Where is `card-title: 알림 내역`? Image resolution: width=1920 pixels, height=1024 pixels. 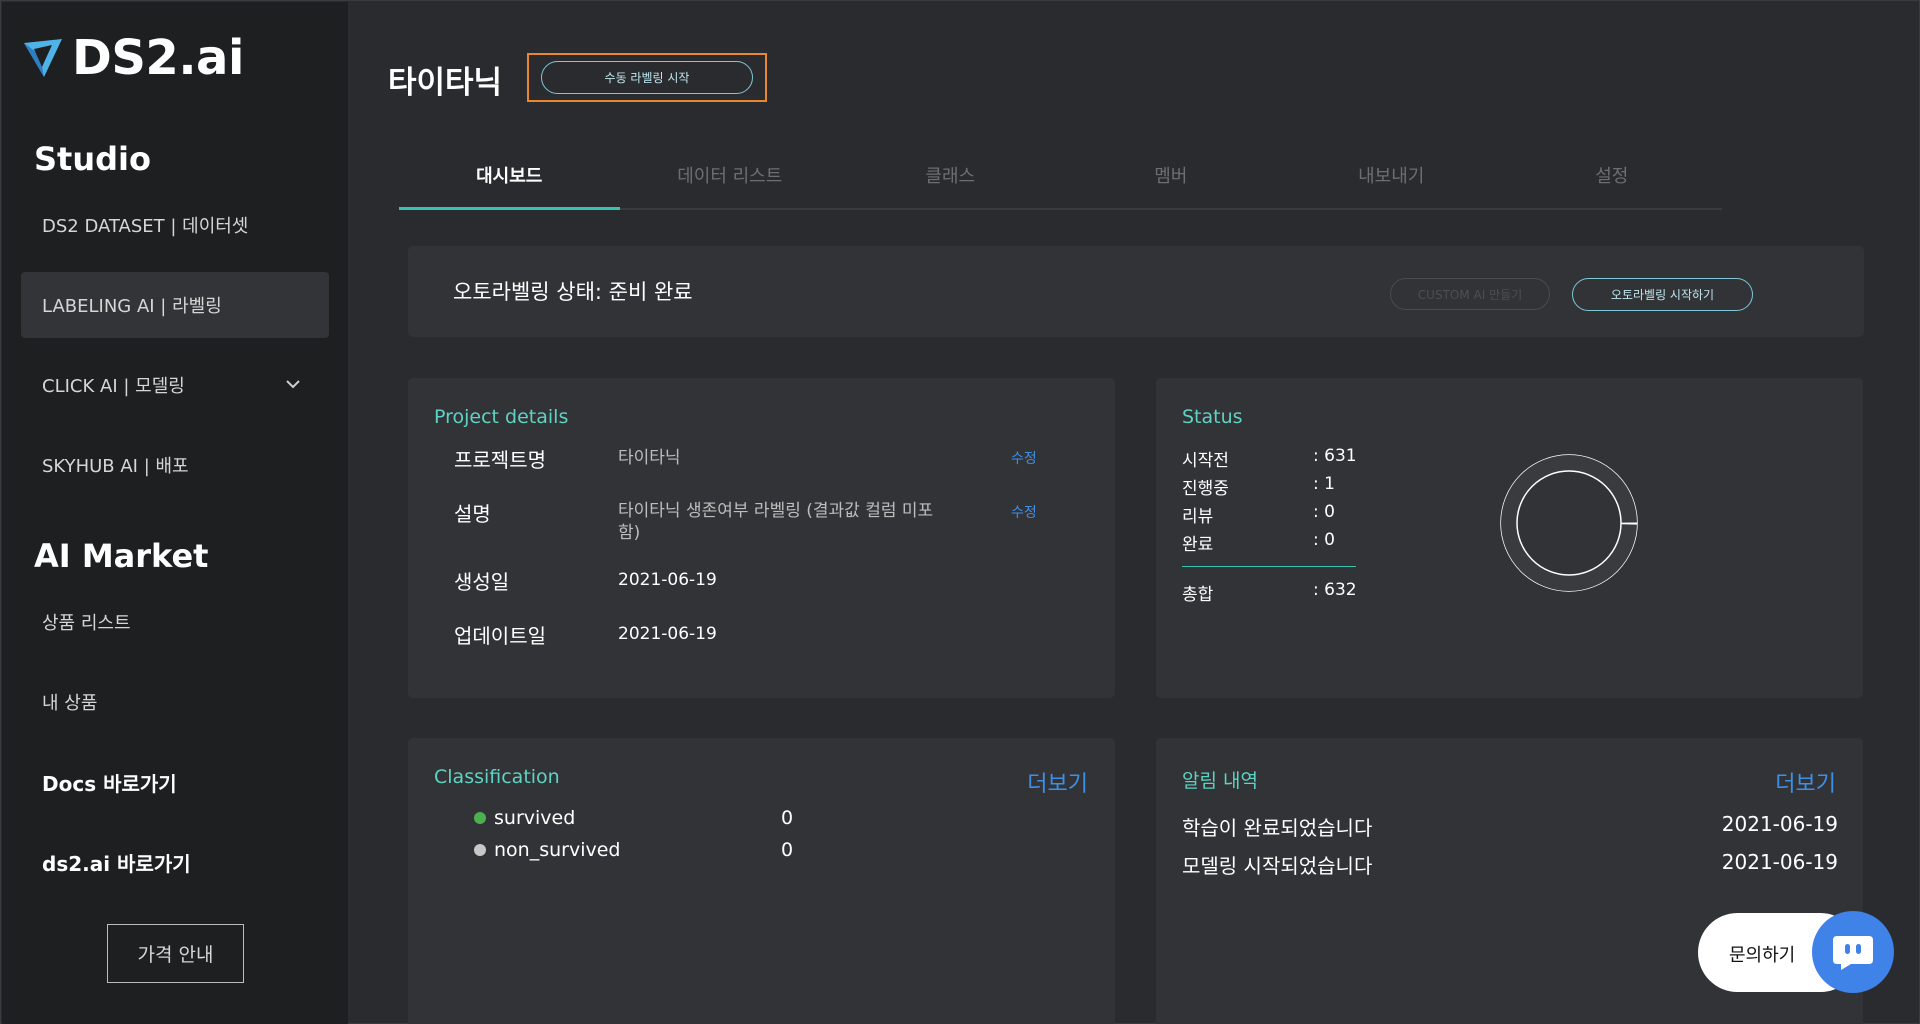
card-title: 알림 내역 is located at coordinates (1220, 781).